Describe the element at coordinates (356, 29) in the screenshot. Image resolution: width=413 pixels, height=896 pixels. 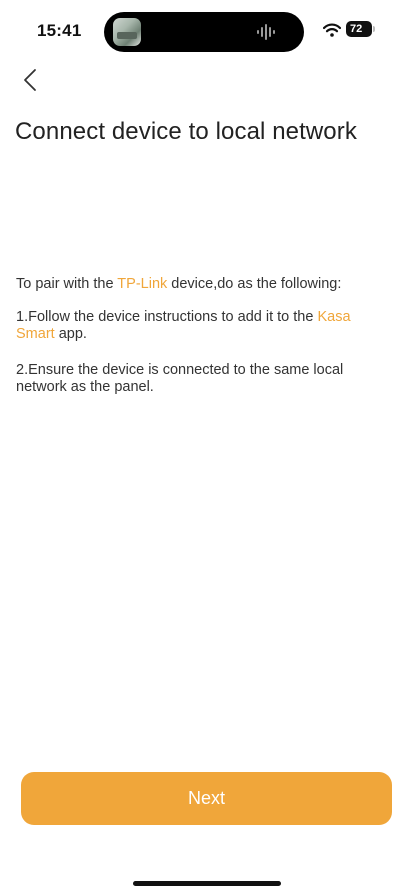
I see `battery-level: 72` at that location.